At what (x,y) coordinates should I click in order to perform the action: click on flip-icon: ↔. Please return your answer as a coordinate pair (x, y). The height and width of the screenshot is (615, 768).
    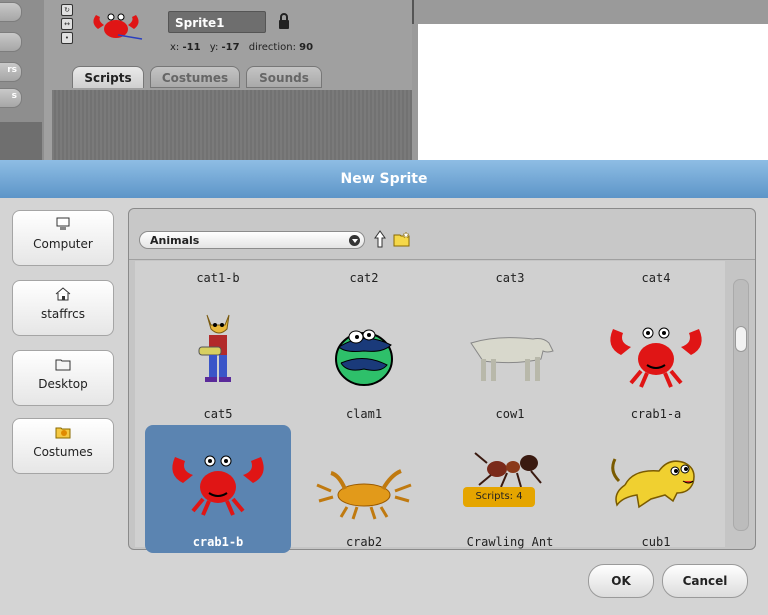
    Looking at the image, I should click on (67, 24).